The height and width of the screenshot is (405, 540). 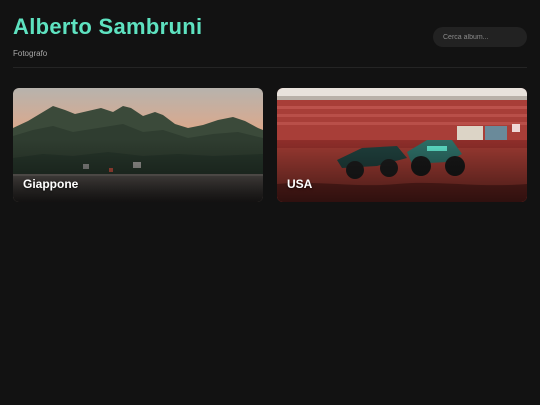 What do you see at coordinates (107, 27) in the screenshot?
I see `site-title: Alberto Sambruni` at bounding box center [107, 27].